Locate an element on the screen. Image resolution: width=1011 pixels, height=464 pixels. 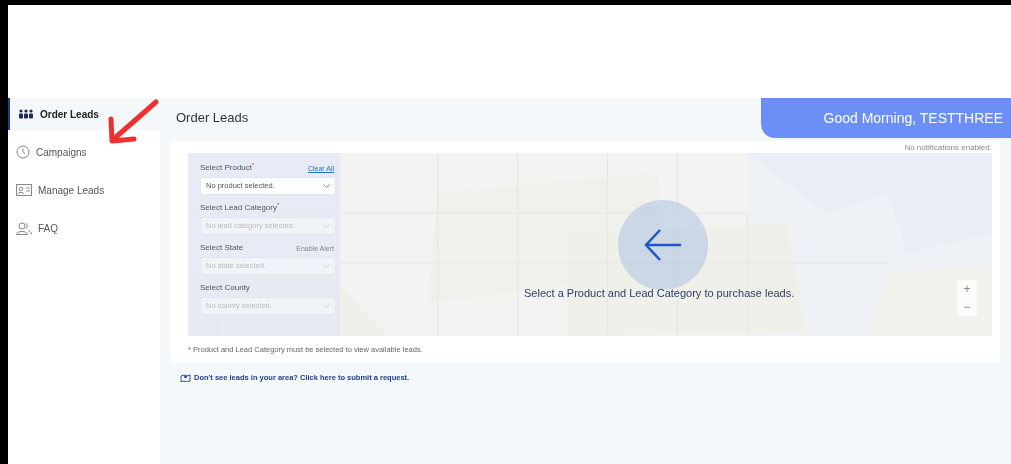
people-icon is located at coordinates (26, 114).